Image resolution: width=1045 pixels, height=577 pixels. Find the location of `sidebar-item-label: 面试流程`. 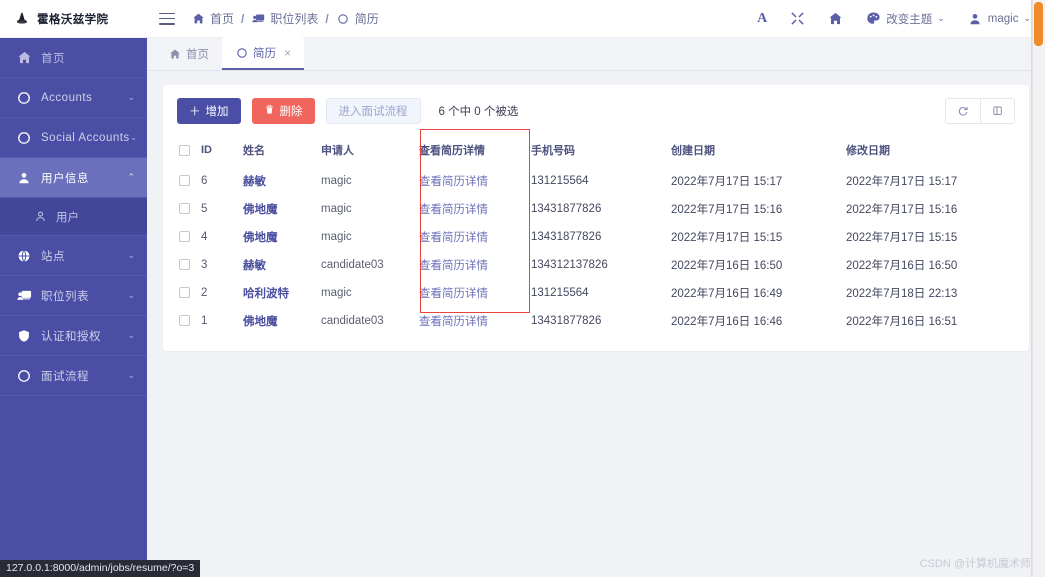

sidebar-item-label: 面试流程 is located at coordinates (65, 376).